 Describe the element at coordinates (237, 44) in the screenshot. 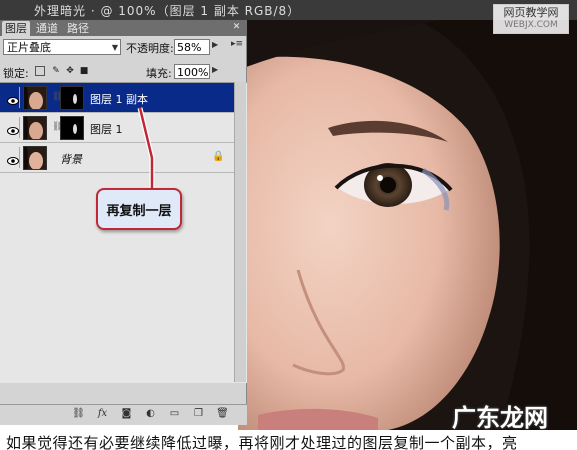

I see `panel-menu-icon: ▸≡` at that location.